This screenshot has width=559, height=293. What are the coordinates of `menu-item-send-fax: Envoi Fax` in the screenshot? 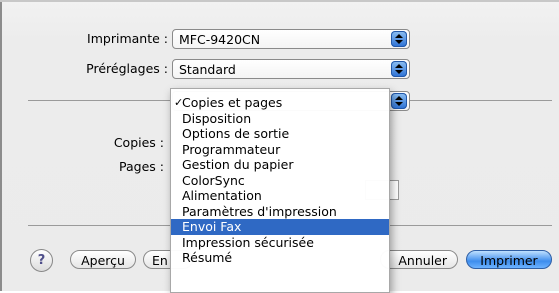 It's located at (280, 227).